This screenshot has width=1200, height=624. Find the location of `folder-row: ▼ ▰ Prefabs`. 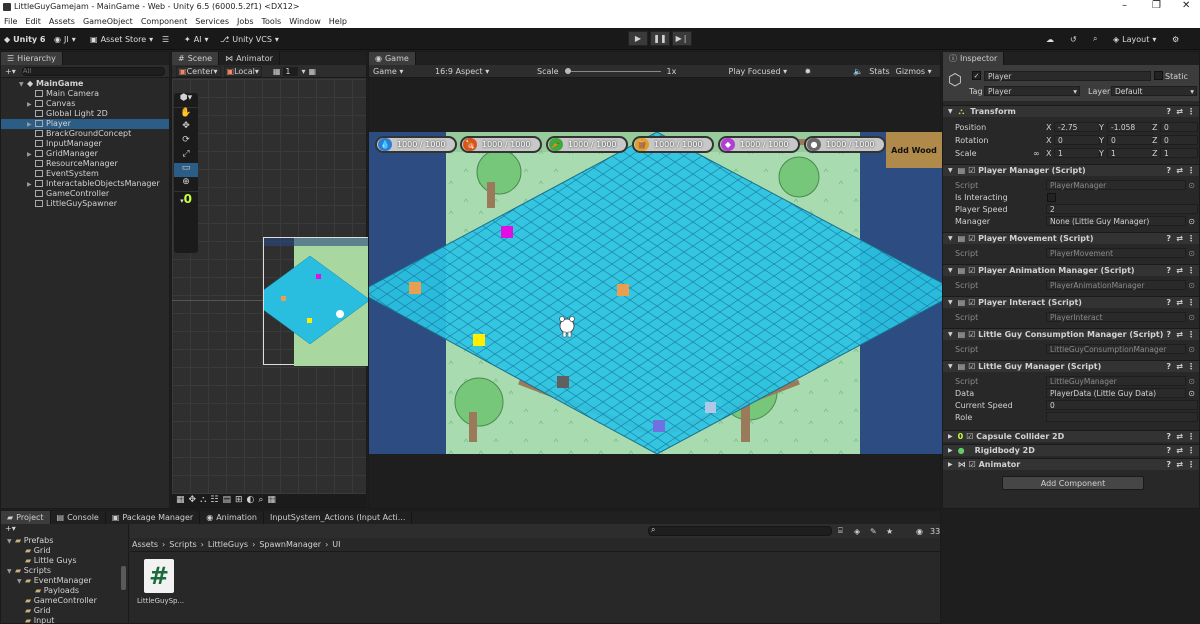

folder-row: ▼ ▰ Prefabs is located at coordinates (64, 541).